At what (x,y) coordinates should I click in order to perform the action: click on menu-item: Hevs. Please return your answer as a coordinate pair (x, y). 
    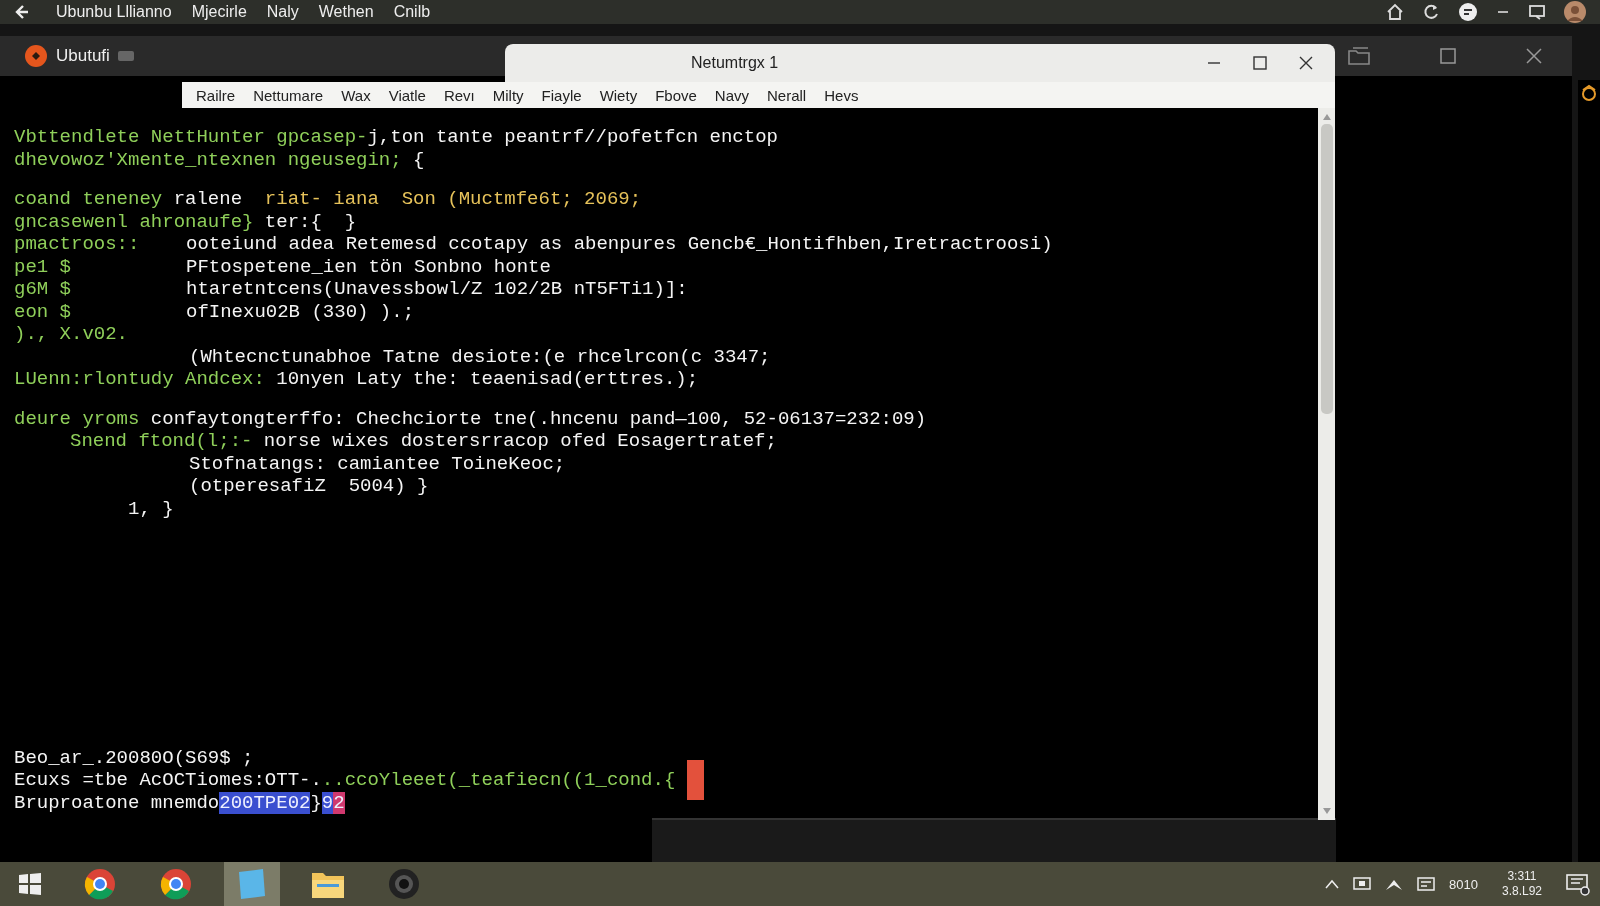
    Looking at the image, I should click on (841, 95).